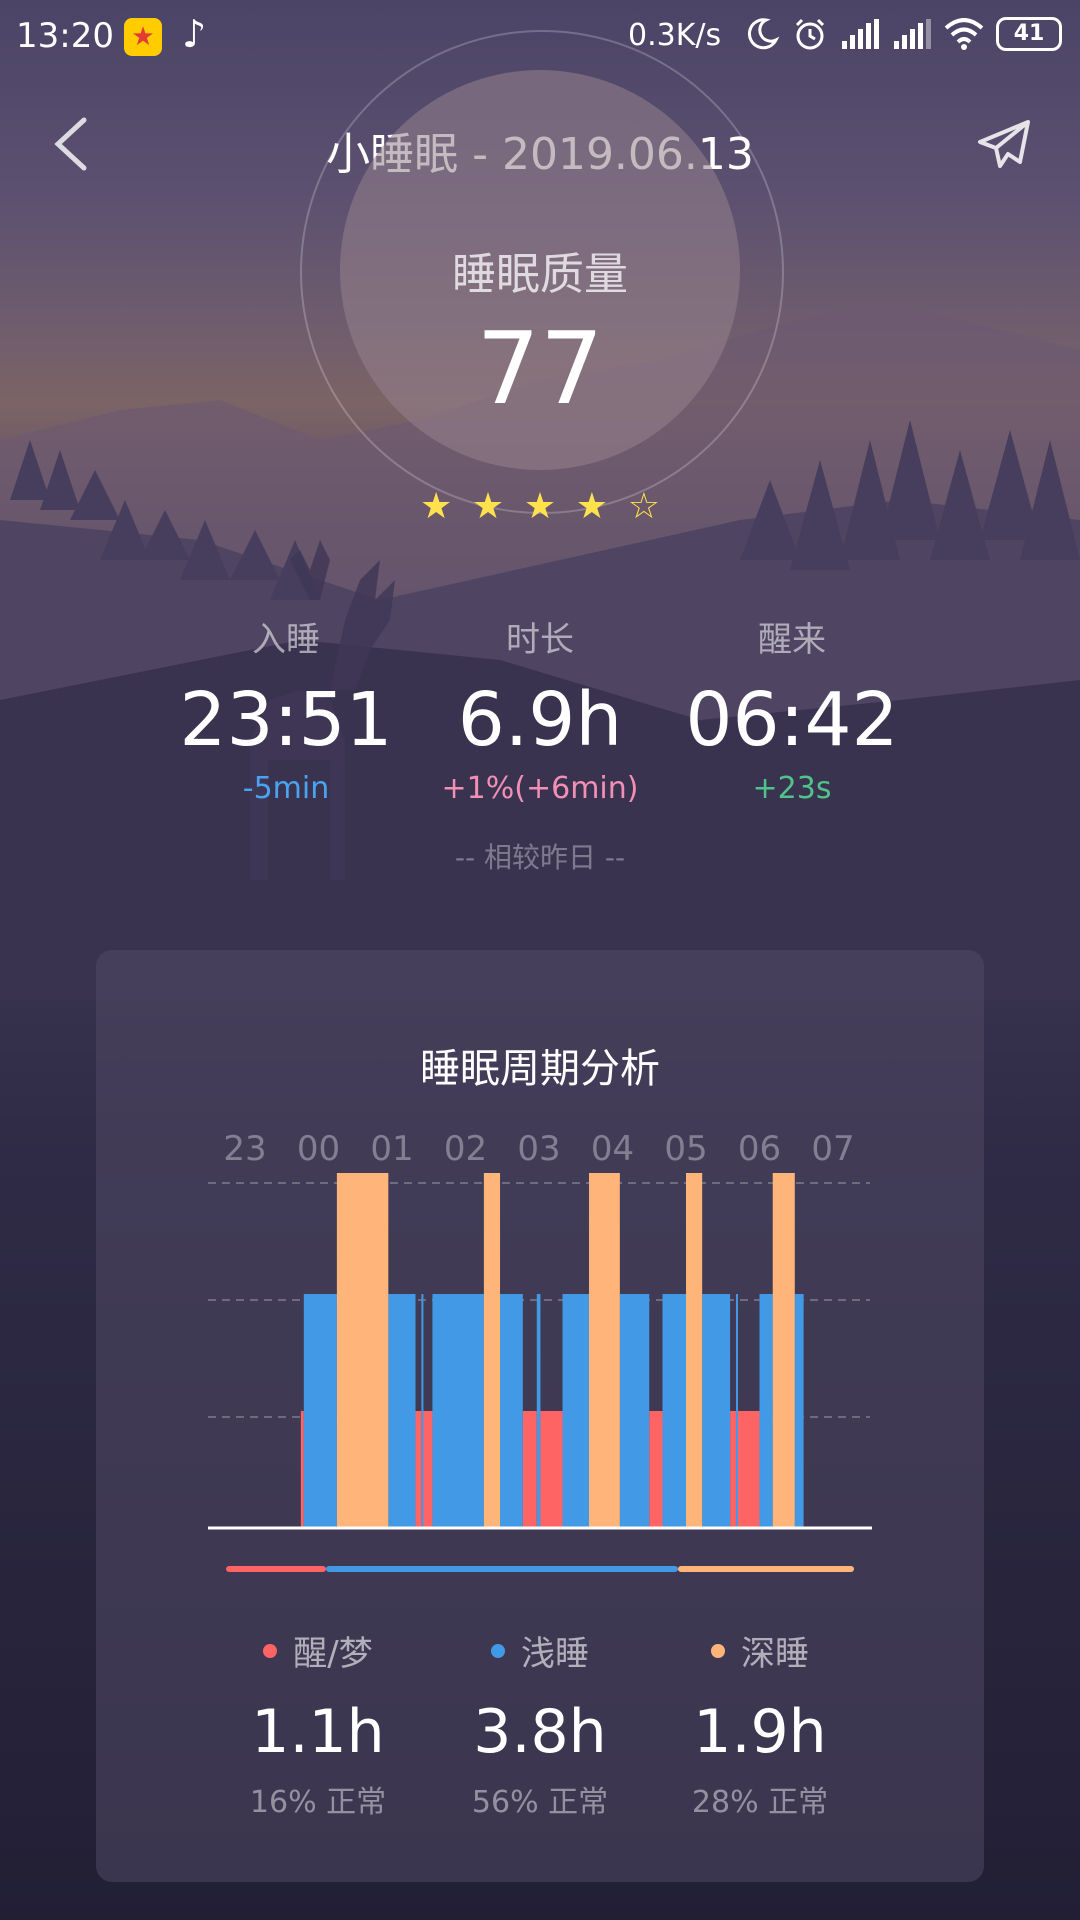  Describe the element at coordinates (318, 1149) in the screenshot. I see `x-tick-label: 00` at that location.